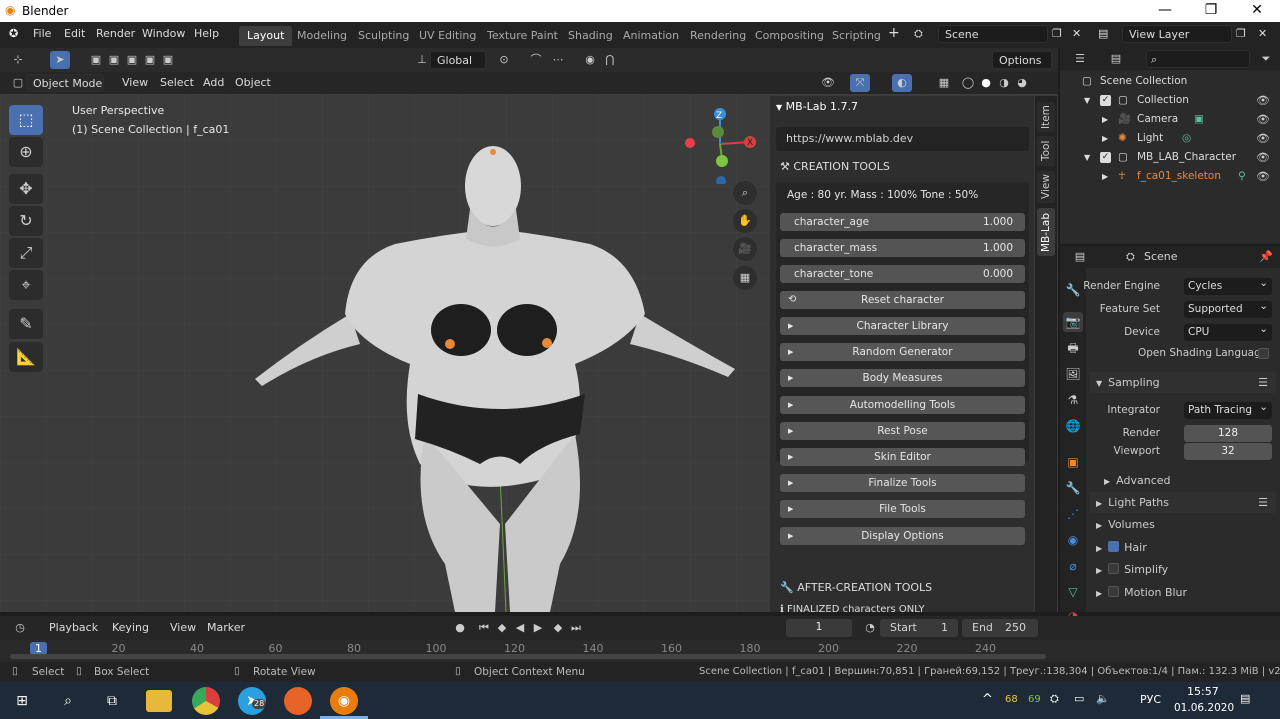 This screenshot has width=1280, height=719. I want to click on select-intersect-icon: ▣, so click(168, 60).